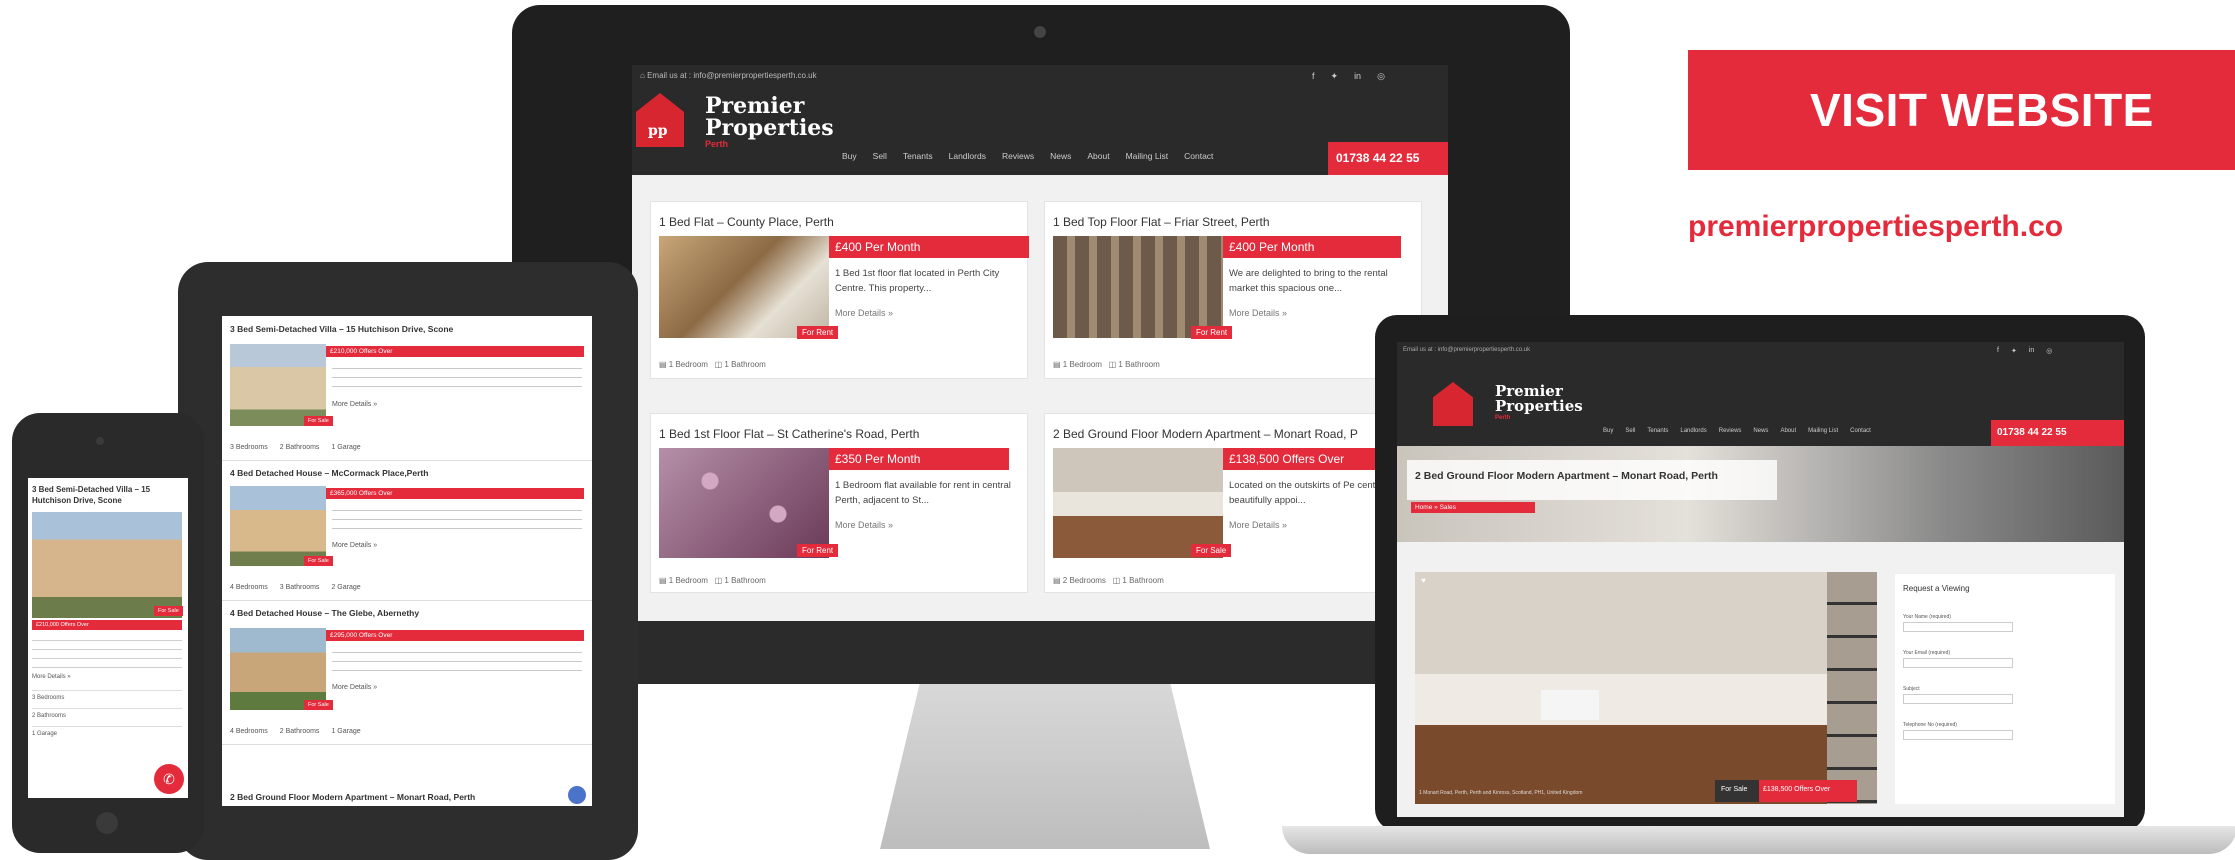 The height and width of the screenshot is (860, 2235). What do you see at coordinates (1958, 699) in the screenshot?
I see `subject-field` at bounding box center [1958, 699].